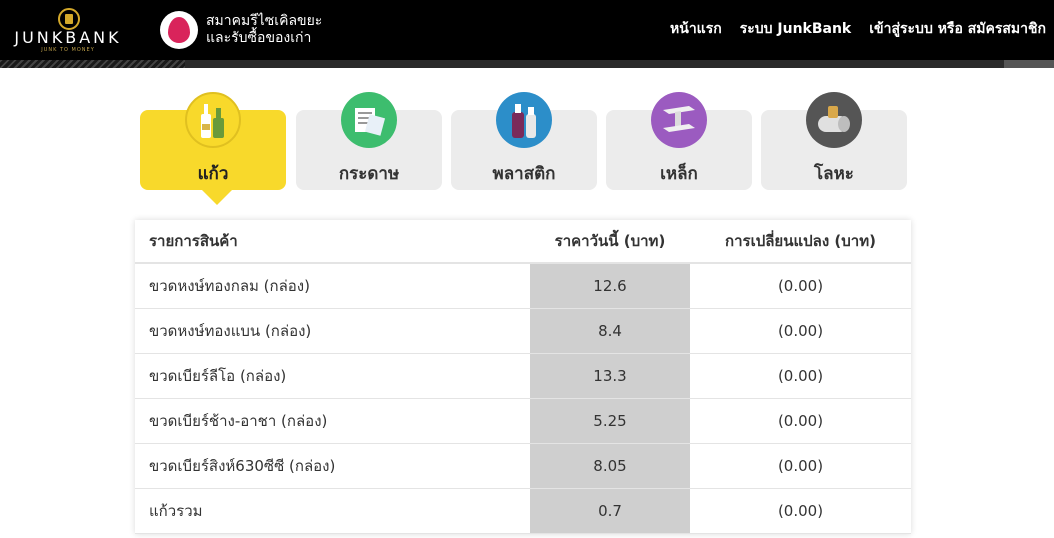 The image size is (1054, 538). Describe the element at coordinates (369, 174) in the screenshot. I see `tab-paper-label: กระดาษ` at that location.